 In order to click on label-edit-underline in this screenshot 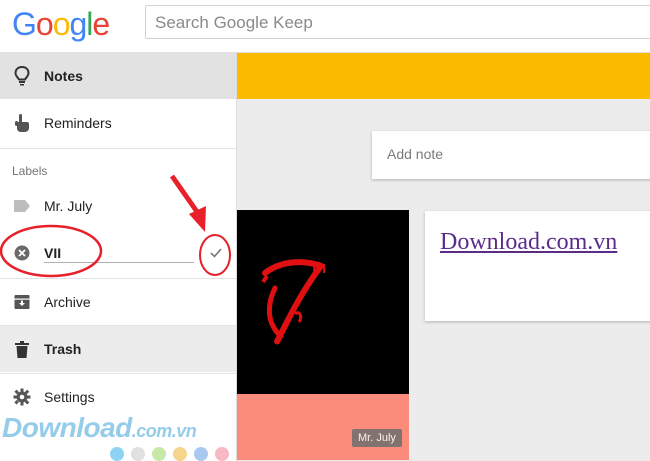, I will do `click(119, 262)`.